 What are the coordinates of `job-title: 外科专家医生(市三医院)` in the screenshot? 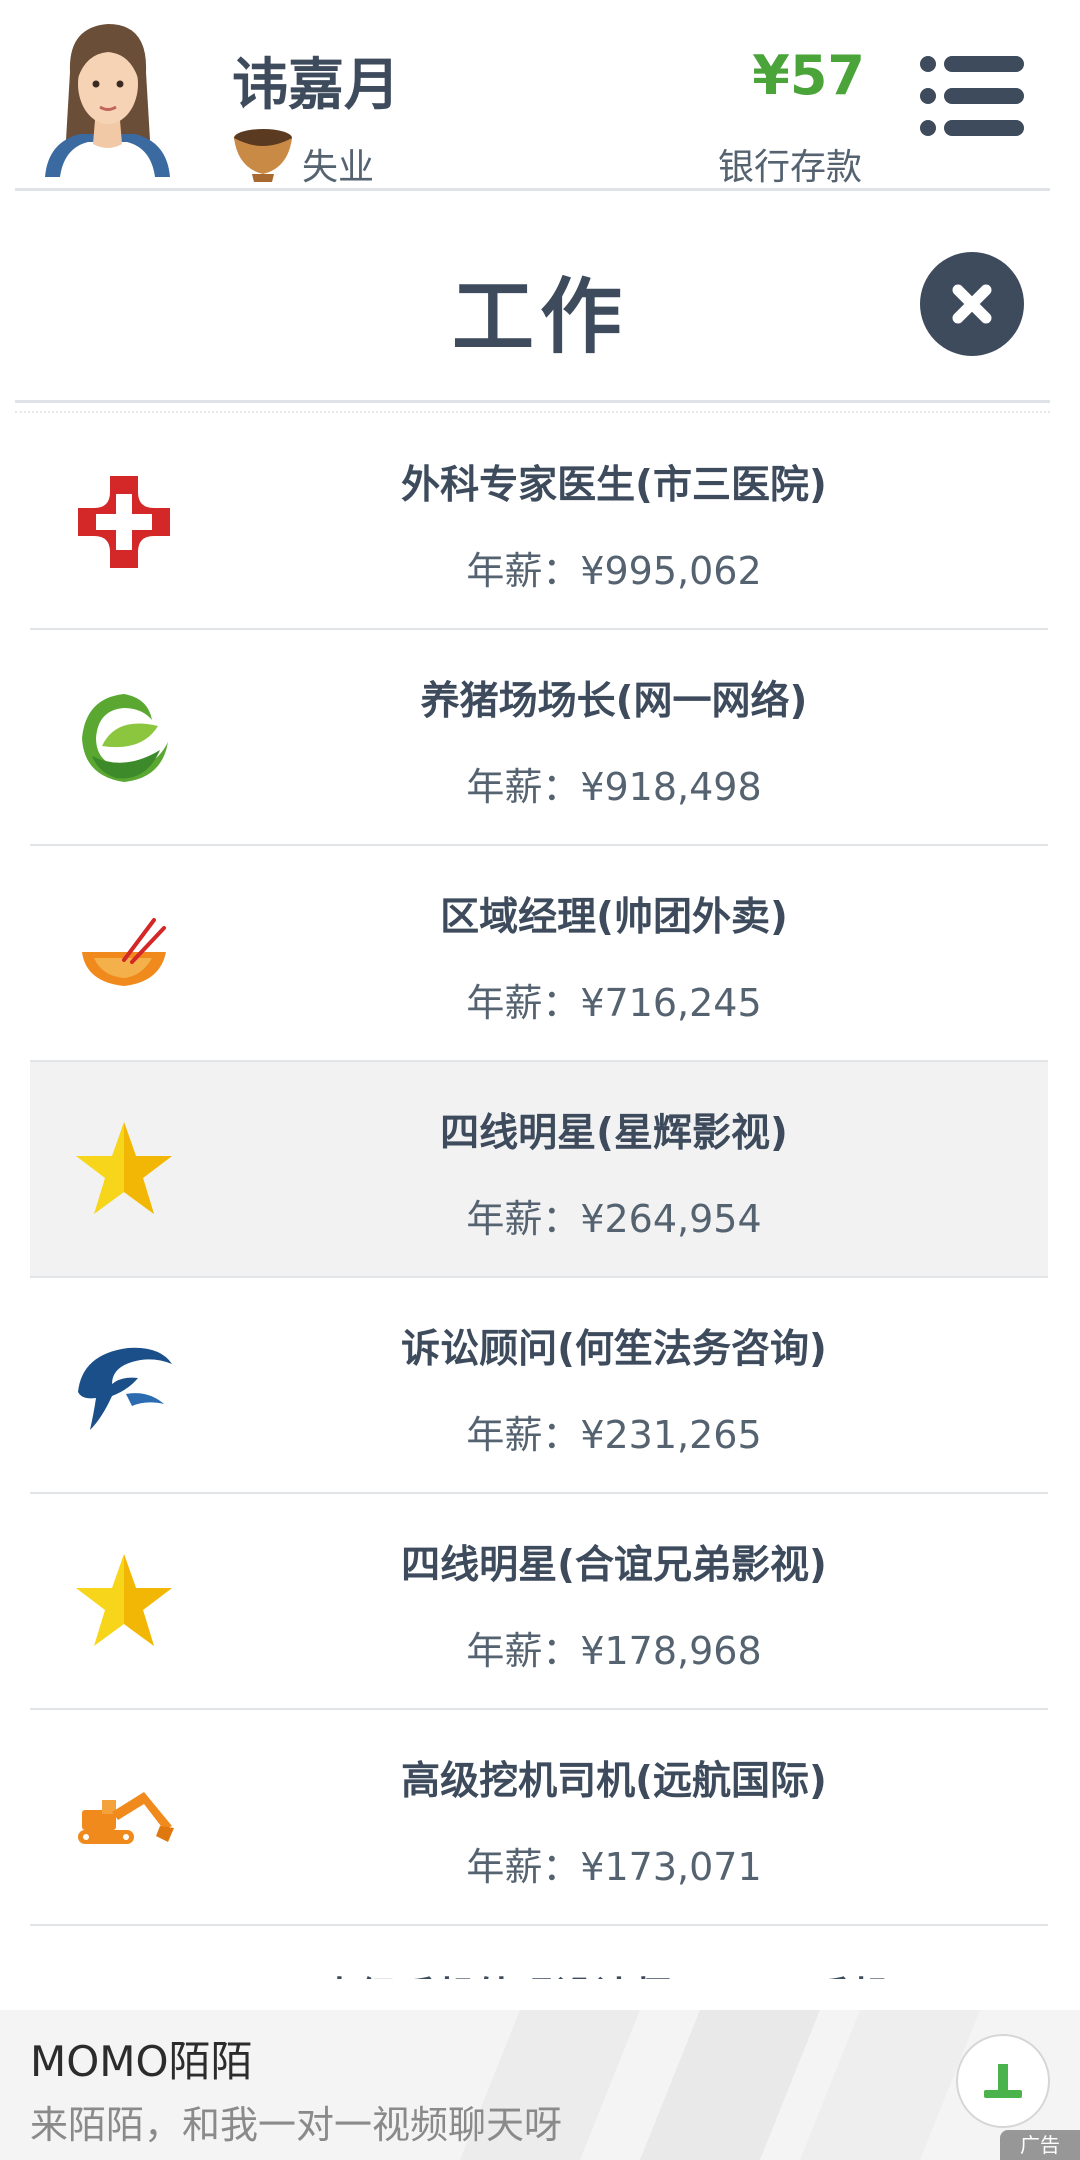 It's located at (614, 485).